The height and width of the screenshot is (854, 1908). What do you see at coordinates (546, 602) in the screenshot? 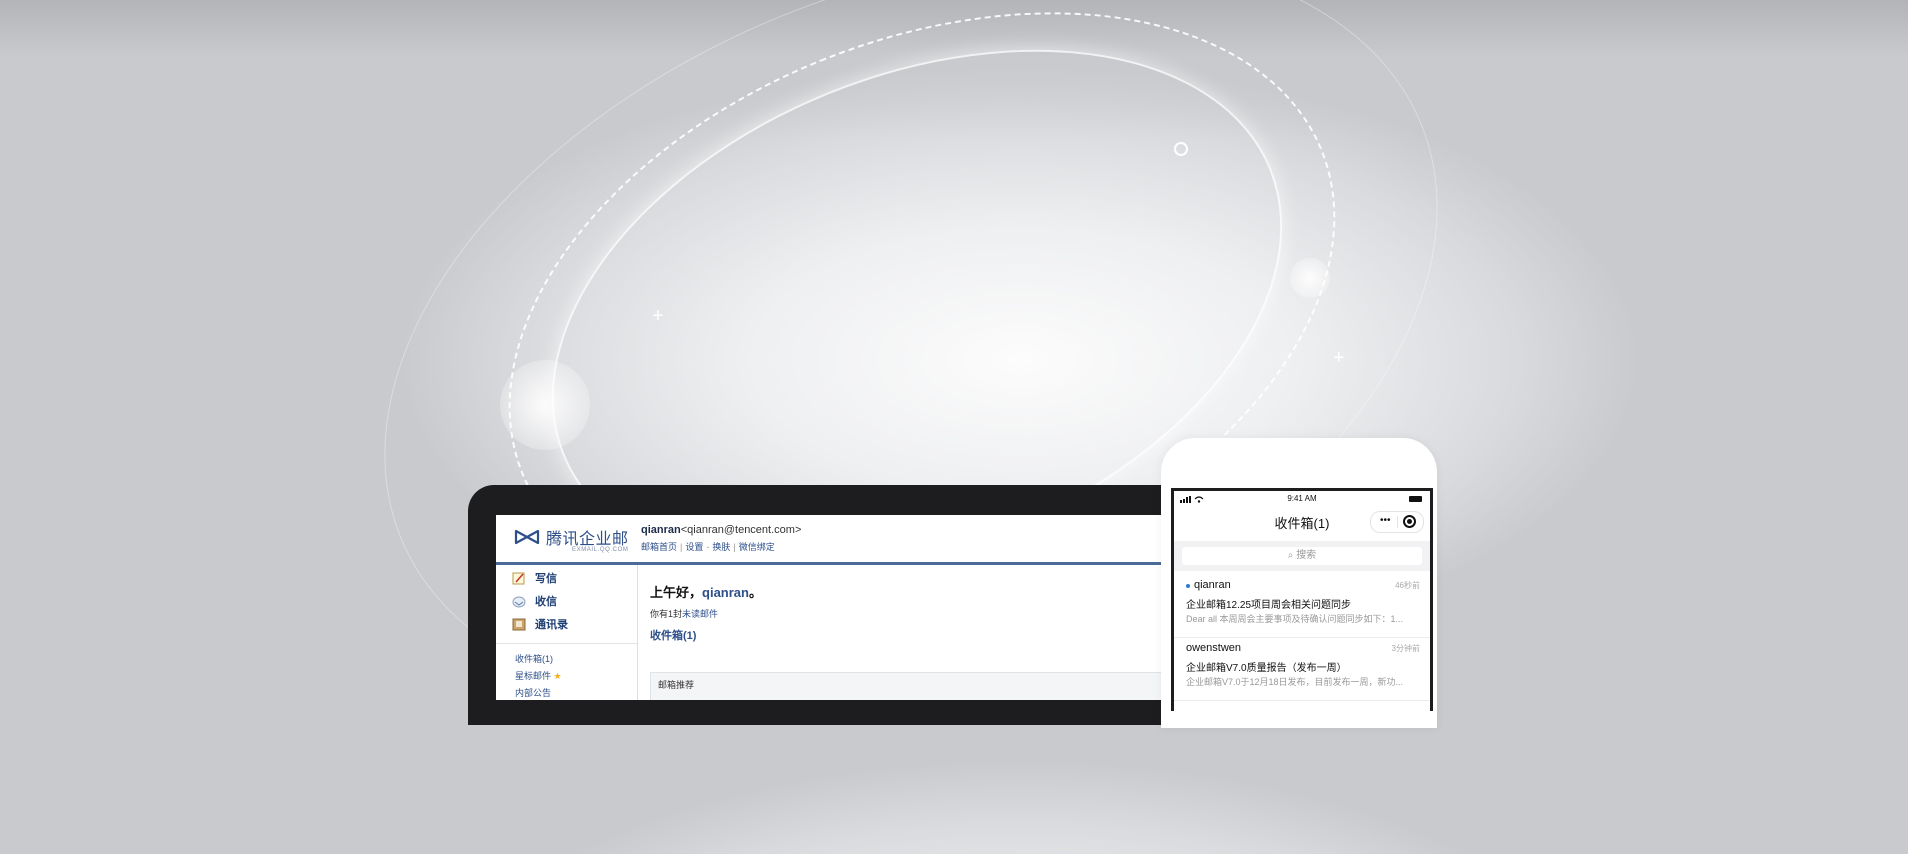
I see `receive-label: 收信` at bounding box center [546, 602].